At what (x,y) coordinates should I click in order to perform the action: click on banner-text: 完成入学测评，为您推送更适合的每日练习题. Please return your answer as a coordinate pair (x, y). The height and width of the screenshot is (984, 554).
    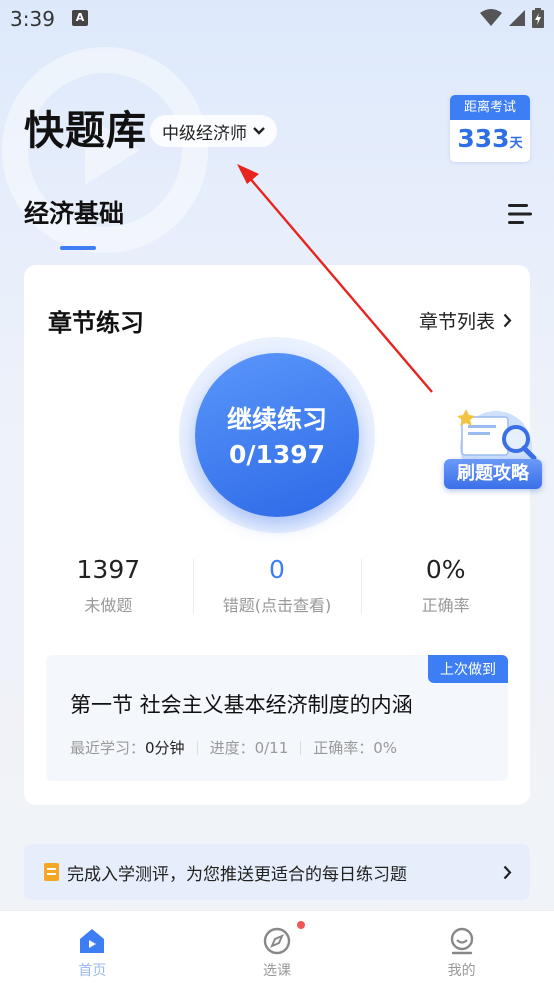
    Looking at the image, I should click on (237, 874).